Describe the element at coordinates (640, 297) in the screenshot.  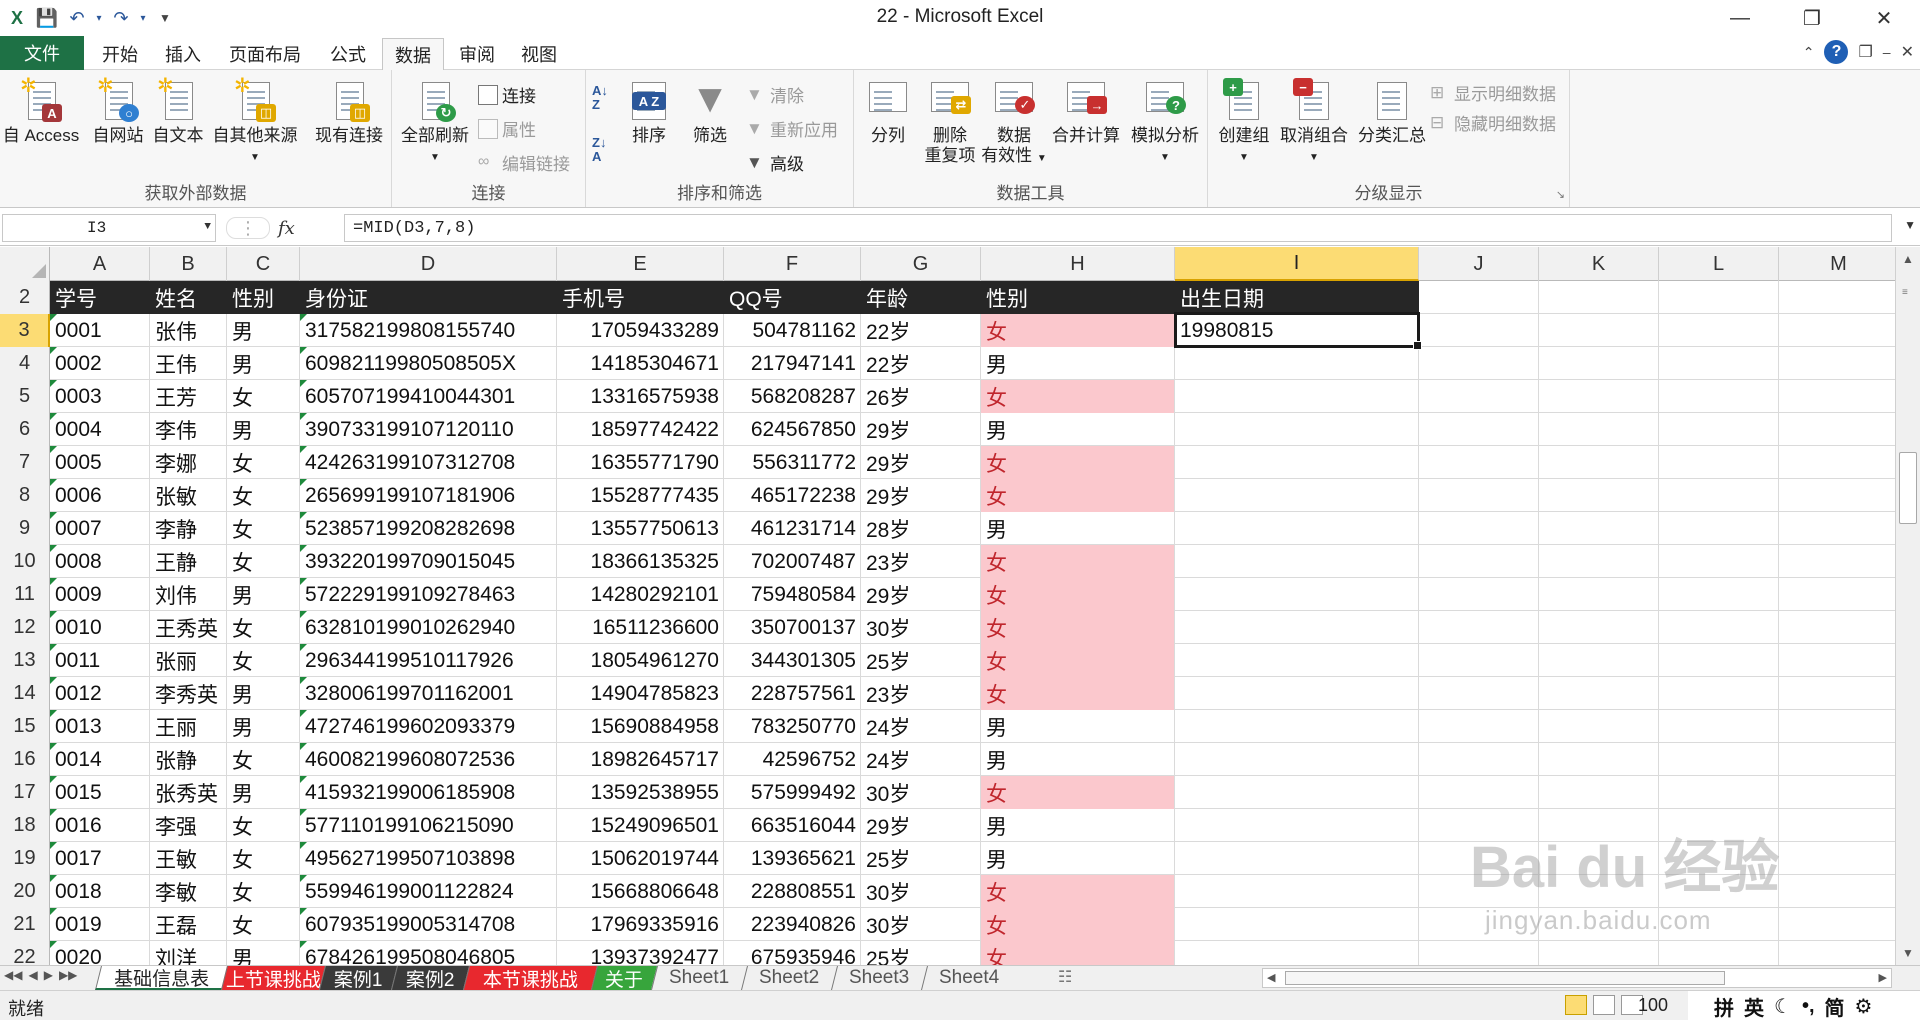
I see `column-title-cell: 手机号` at that location.